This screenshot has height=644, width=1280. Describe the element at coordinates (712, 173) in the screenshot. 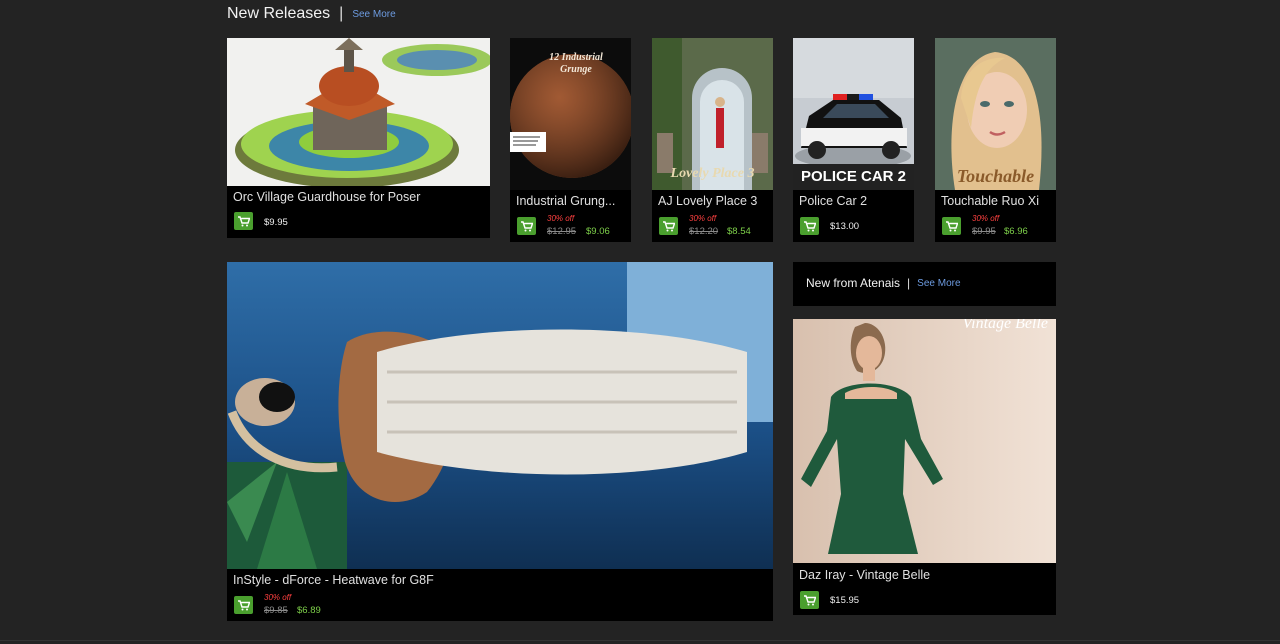

I see `product-image-text: Lovely Place 3` at that location.